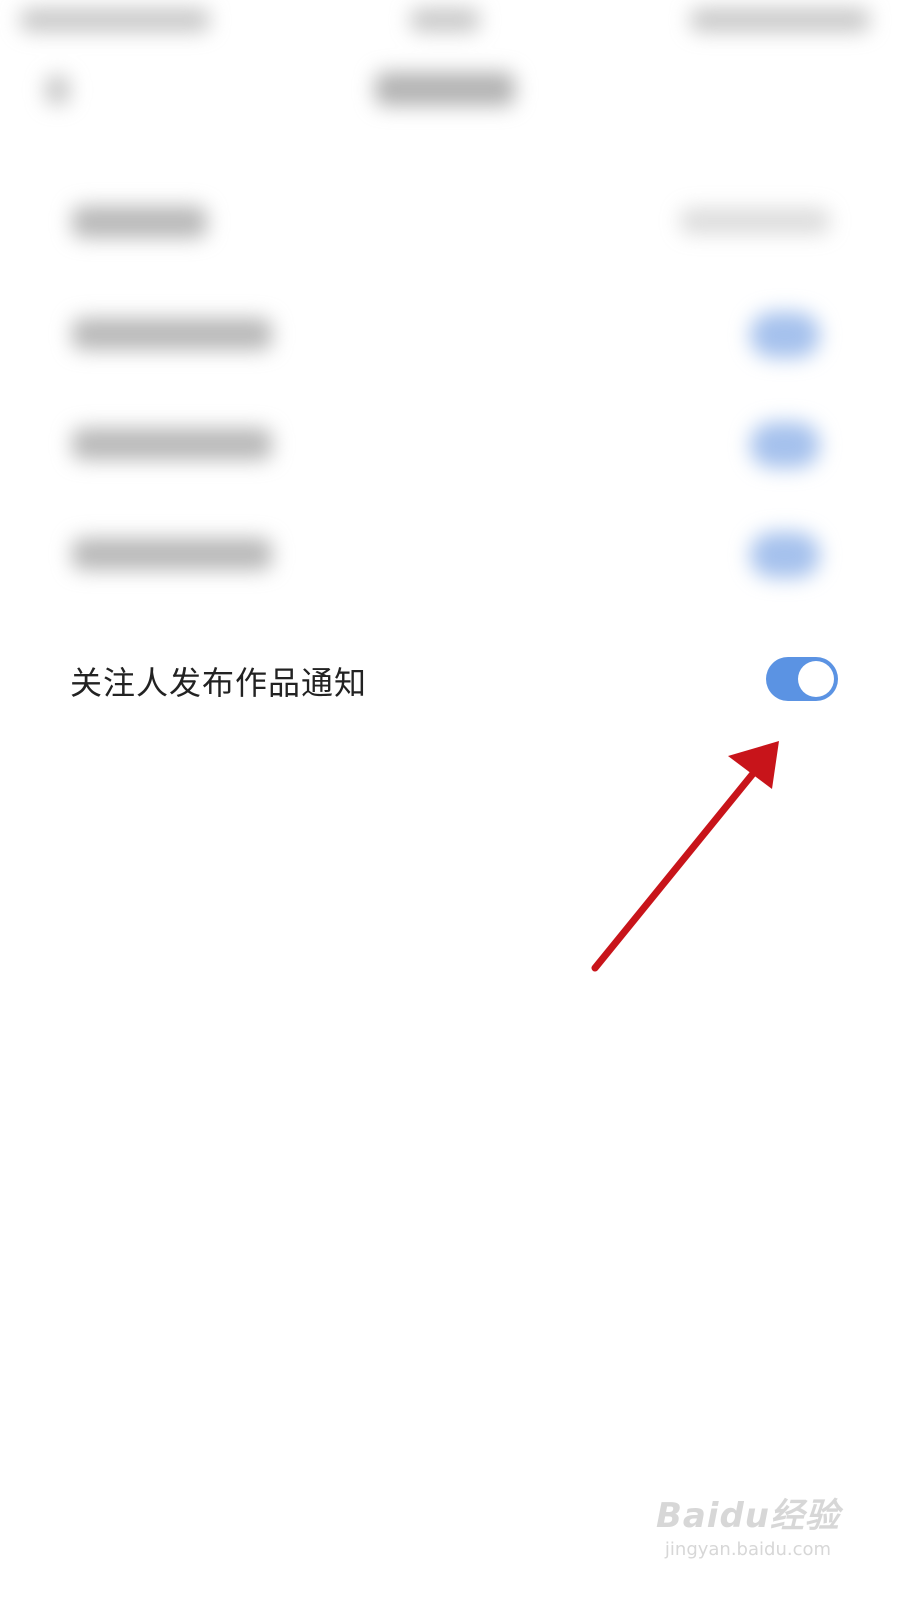 The width and height of the screenshot is (900, 1600). Describe the element at coordinates (753, 765) in the screenshot. I see `annotation-arrowhead` at that location.